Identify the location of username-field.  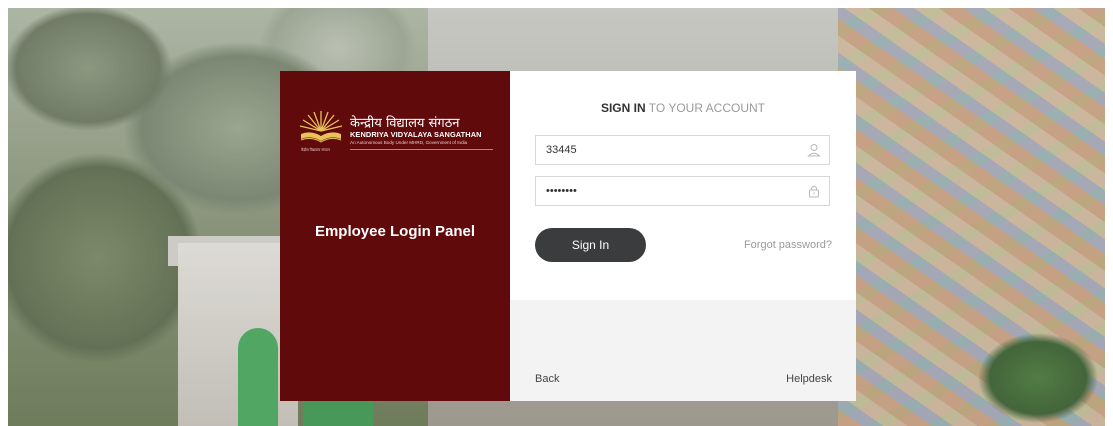
(682, 150).